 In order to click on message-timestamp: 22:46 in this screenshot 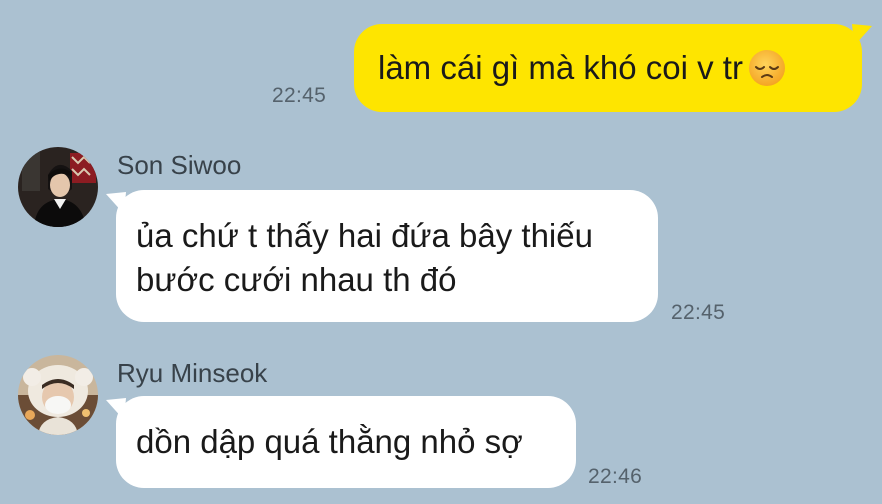, I will do `click(615, 476)`.